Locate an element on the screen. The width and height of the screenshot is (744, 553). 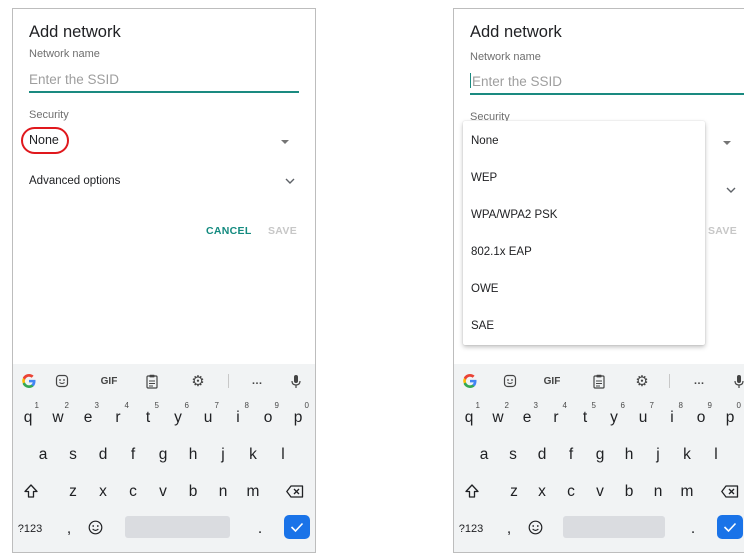
security-option-wpa-psk: WPA/WPA2 PSK is located at coordinates (514, 215).